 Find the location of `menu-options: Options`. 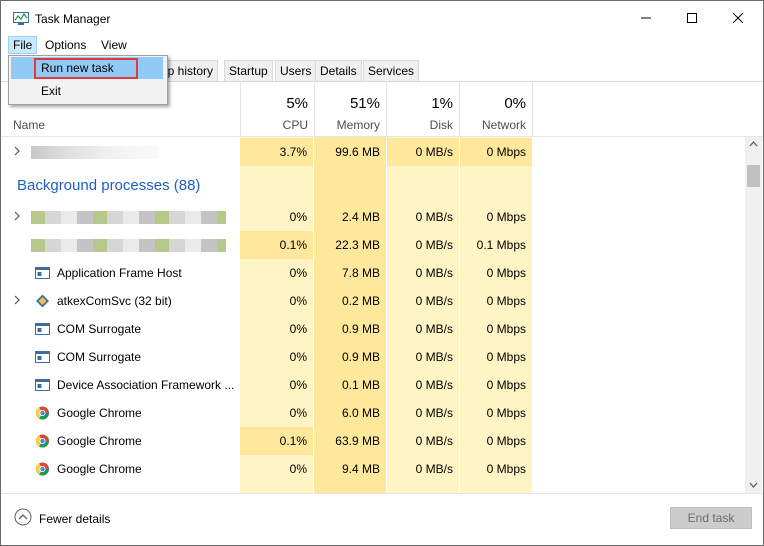

menu-options: Options is located at coordinates (65, 45).